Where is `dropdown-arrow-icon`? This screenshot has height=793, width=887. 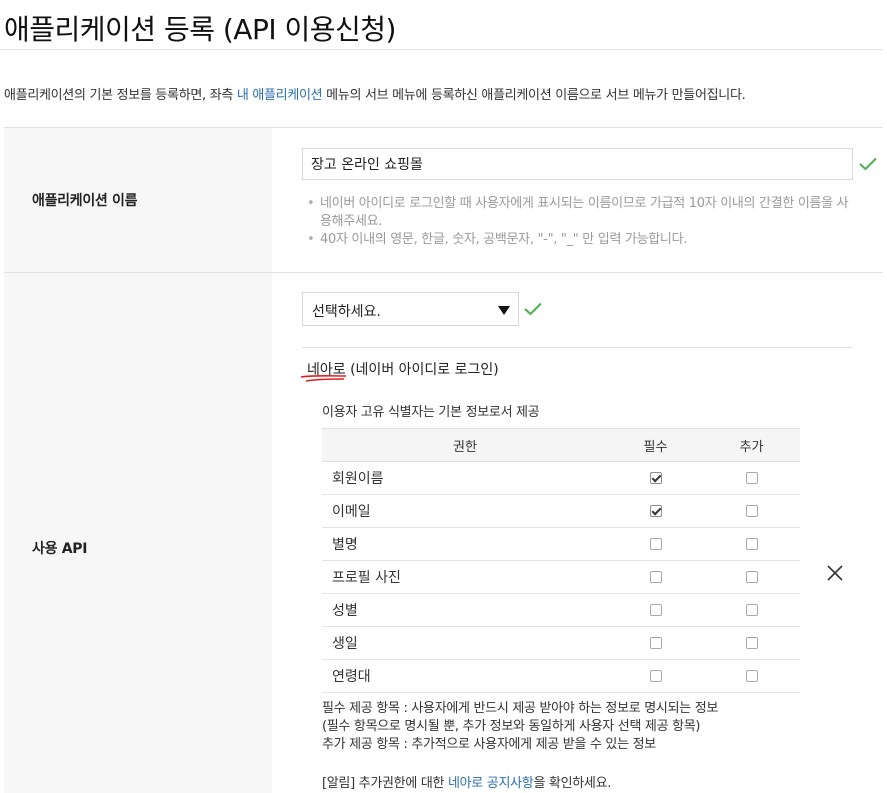
dropdown-arrow-icon is located at coordinates (504, 310).